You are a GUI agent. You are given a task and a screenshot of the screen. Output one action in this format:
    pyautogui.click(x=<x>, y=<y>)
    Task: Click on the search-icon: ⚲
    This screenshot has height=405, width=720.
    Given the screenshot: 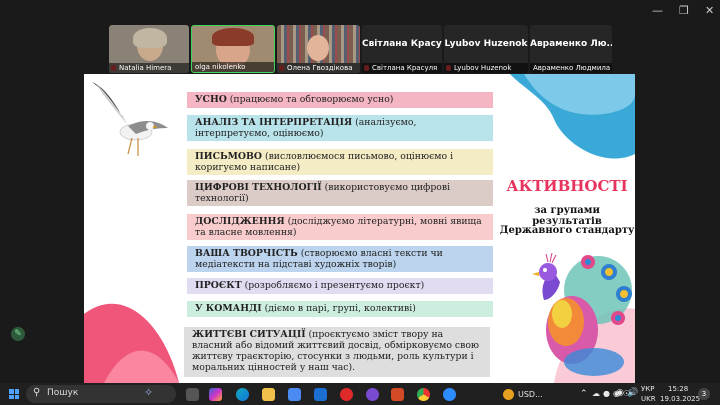 What is the action you would take?
    pyautogui.click(x=37, y=392)
    